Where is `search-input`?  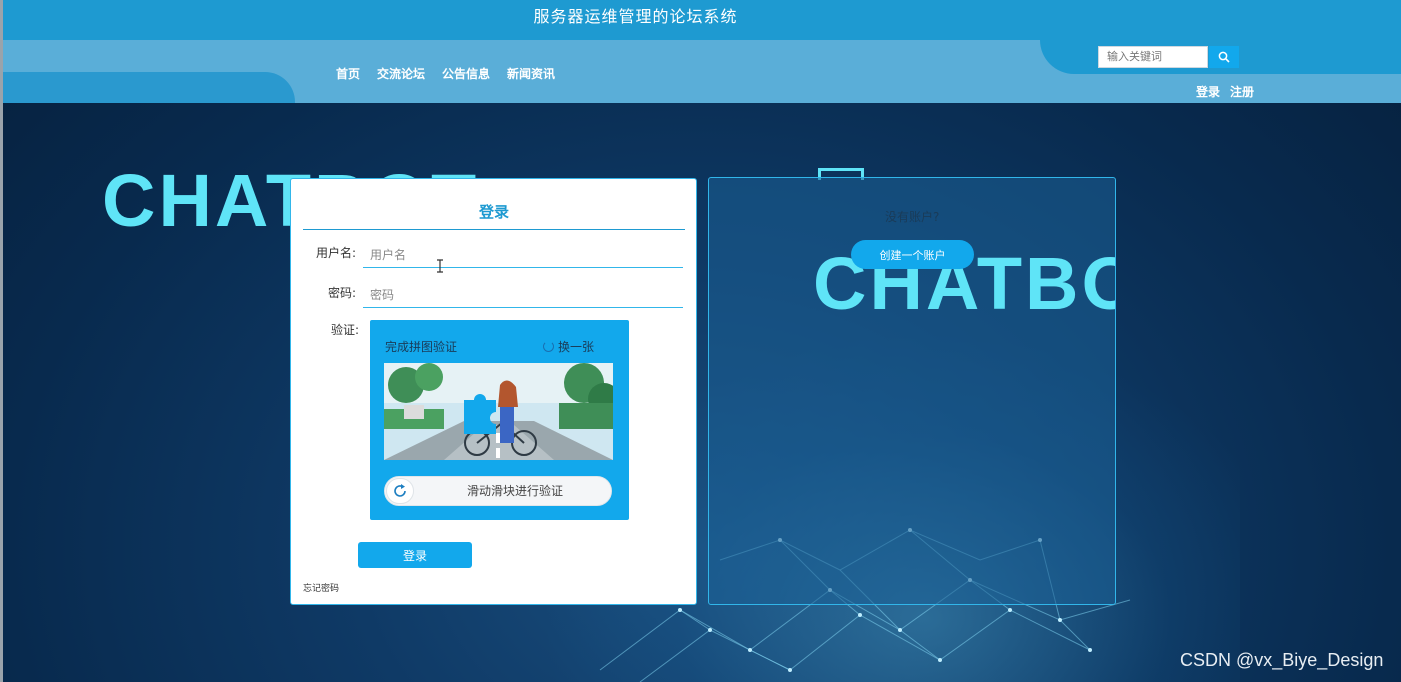 search-input is located at coordinates (1153, 57).